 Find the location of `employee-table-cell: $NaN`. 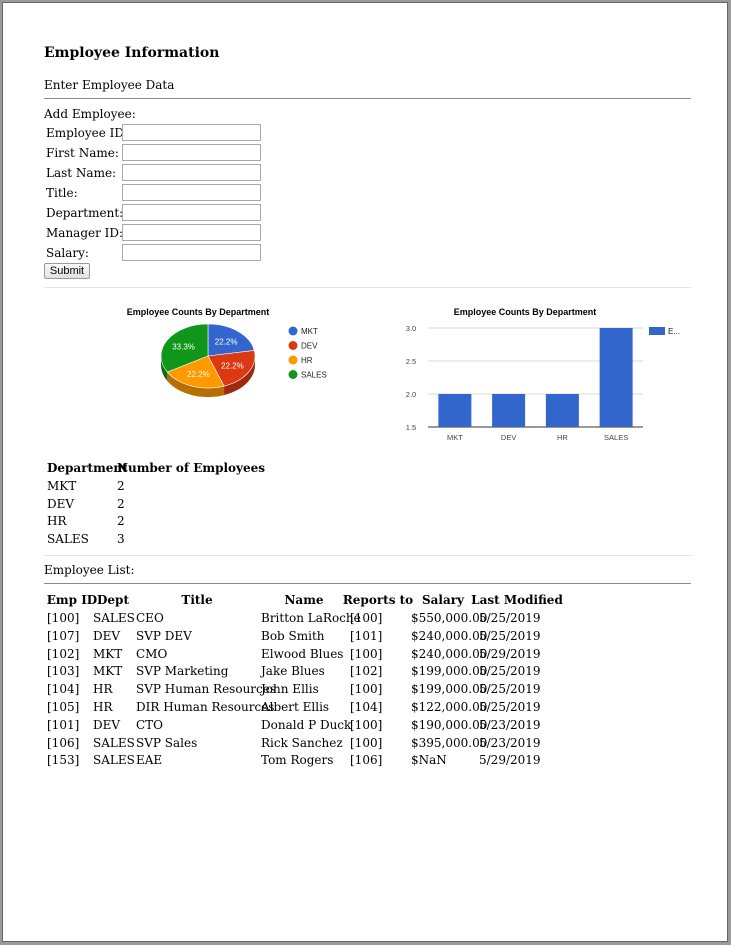

employee-table-cell: $NaN is located at coordinates (429, 760).